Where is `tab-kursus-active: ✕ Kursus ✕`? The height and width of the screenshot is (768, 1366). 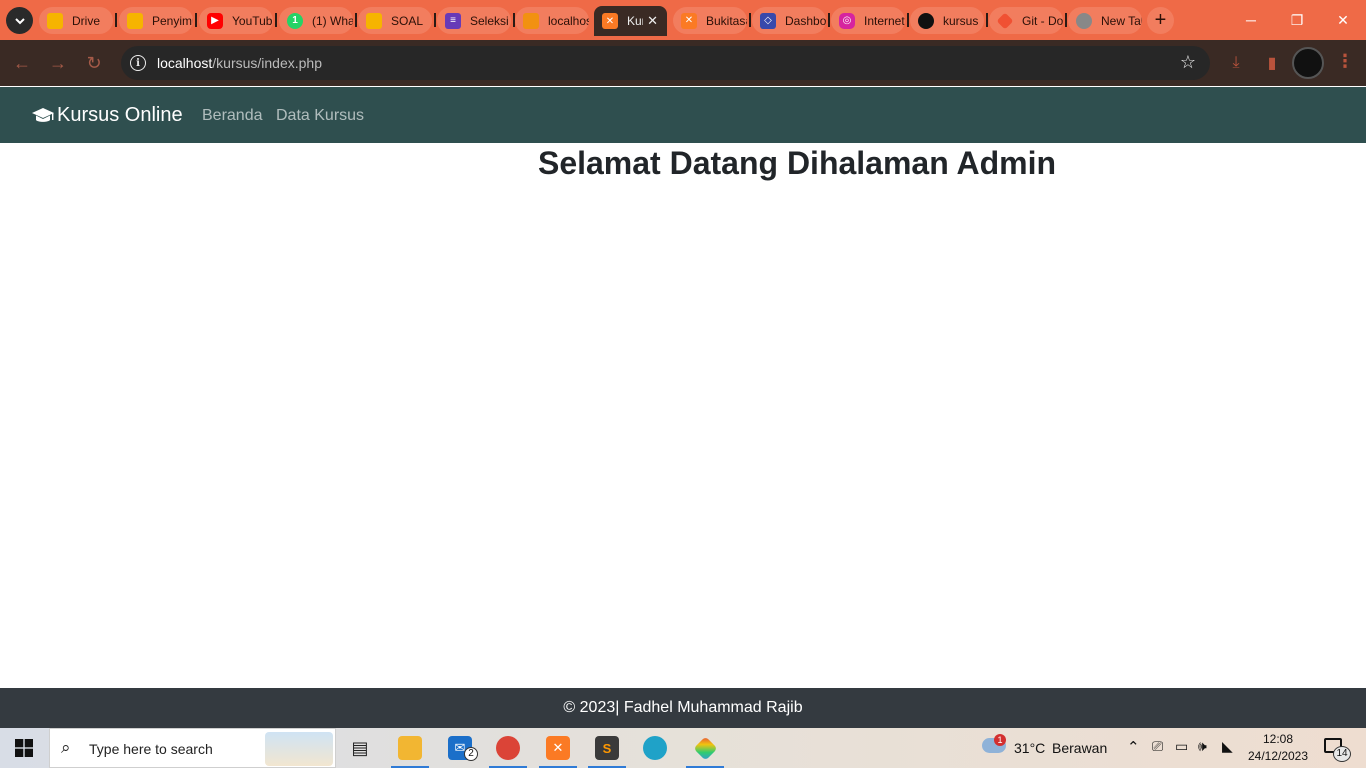 tab-kursus-active: ✕ Kursus ✕ is located at coordinates (630, 21).